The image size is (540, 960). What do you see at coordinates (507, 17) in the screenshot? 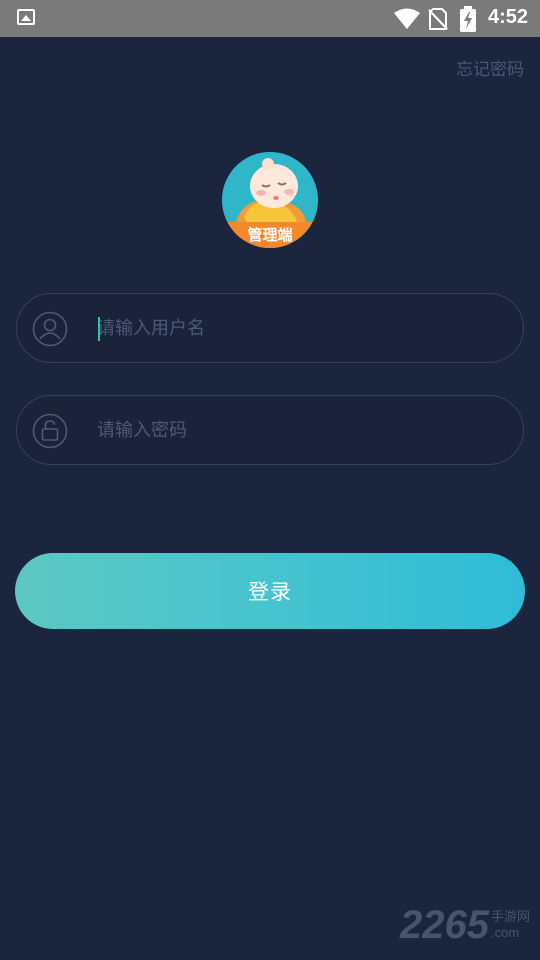
I see `clock: 4:52` at bounding box center [507, 17].